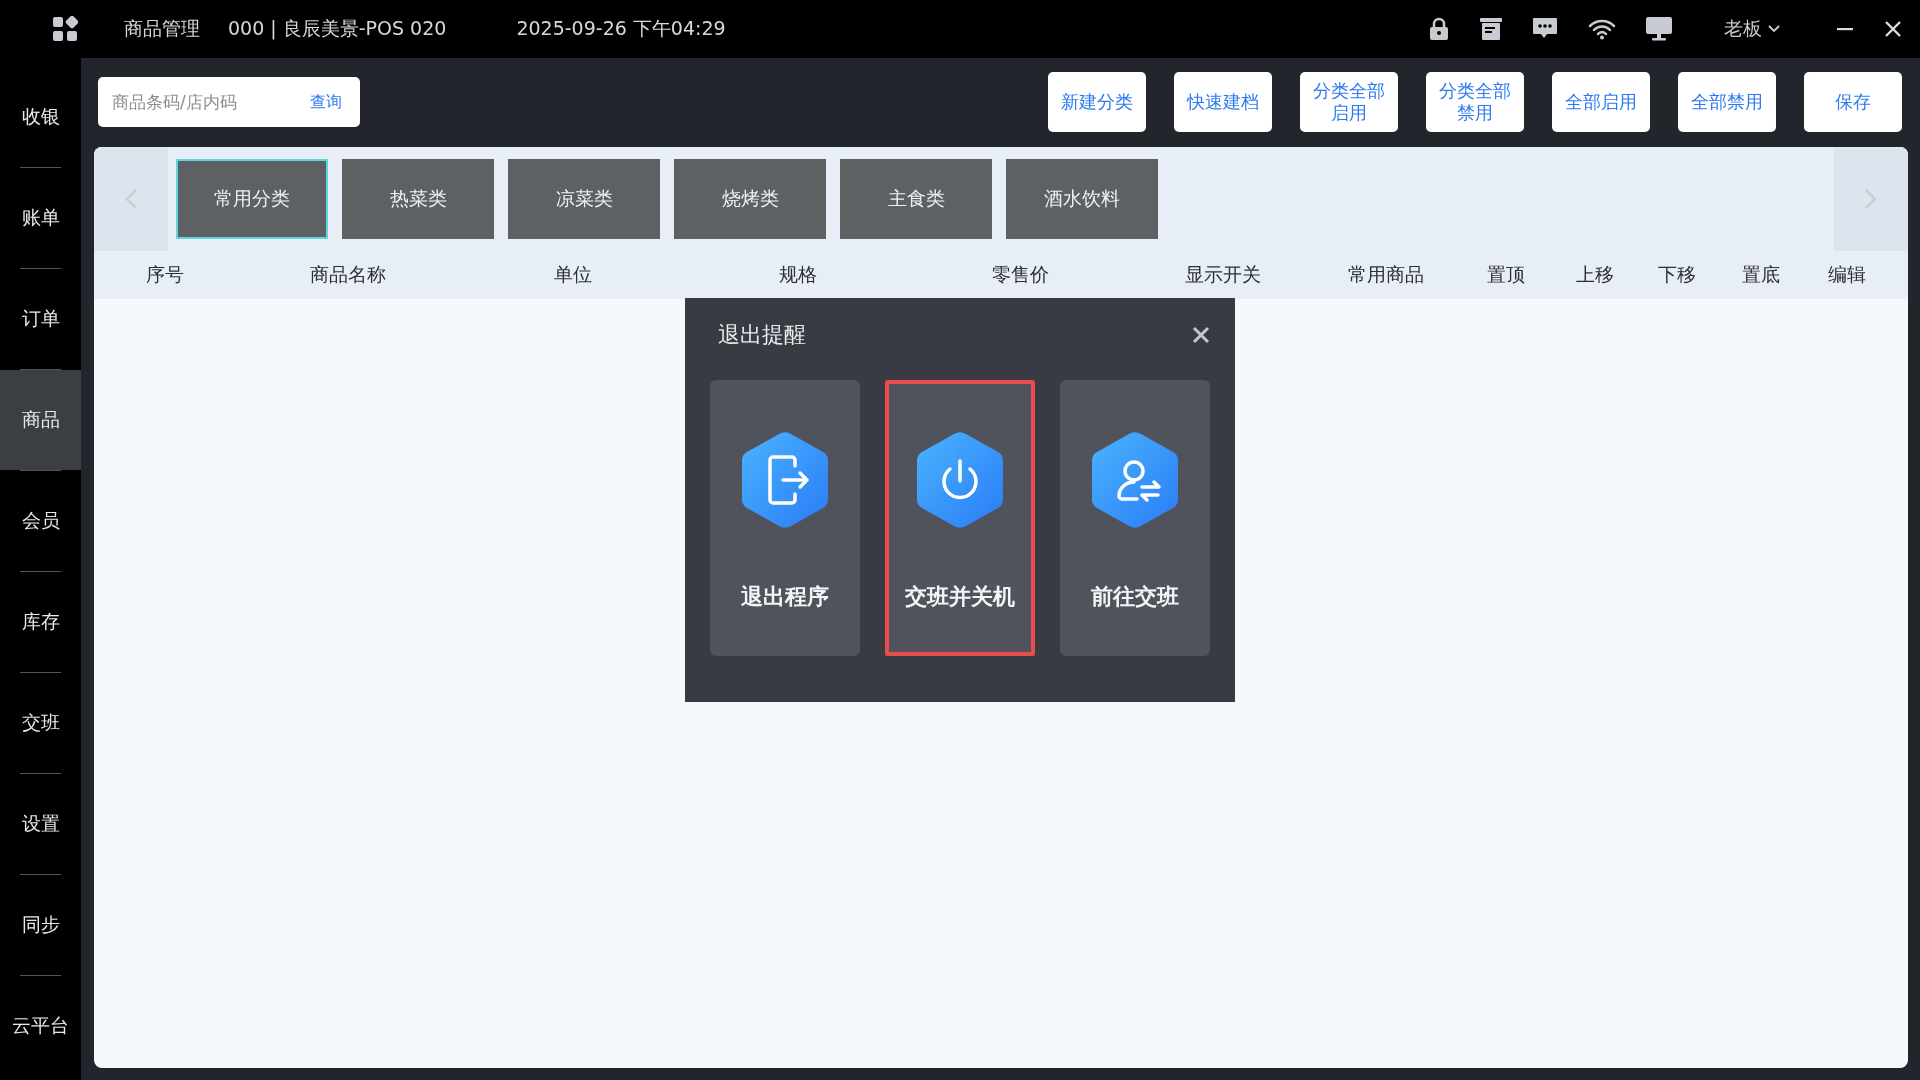  I want to click on dialog-title: 退出提醒, so click(762, 335).